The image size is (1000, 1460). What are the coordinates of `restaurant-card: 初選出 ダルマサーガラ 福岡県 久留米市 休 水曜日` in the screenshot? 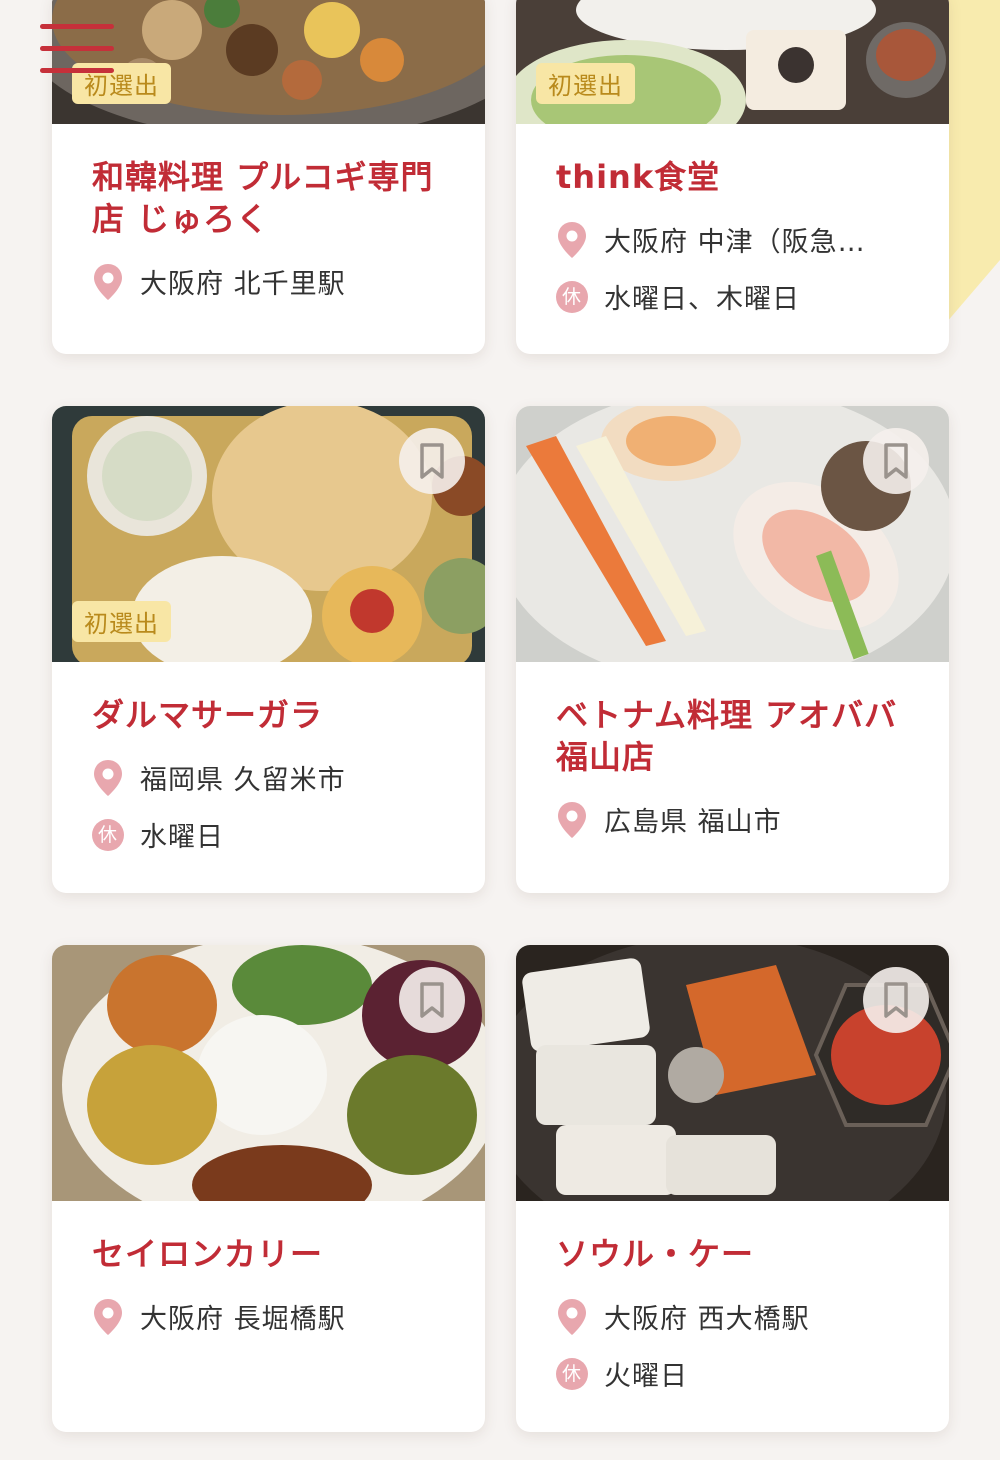 It's located at (268, 649).